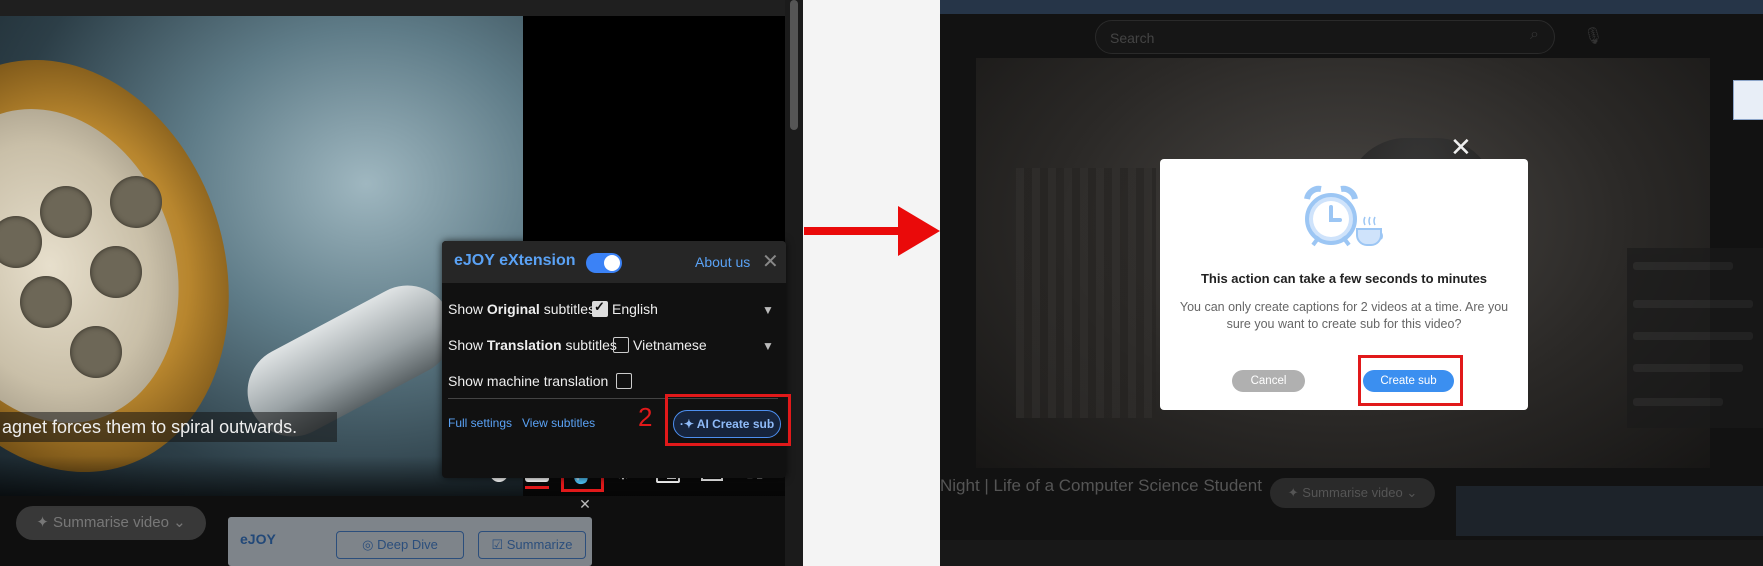 This screenshot has width=1763, height=566. I want to click on highlight-ai-create-sub, so click(728, 420).